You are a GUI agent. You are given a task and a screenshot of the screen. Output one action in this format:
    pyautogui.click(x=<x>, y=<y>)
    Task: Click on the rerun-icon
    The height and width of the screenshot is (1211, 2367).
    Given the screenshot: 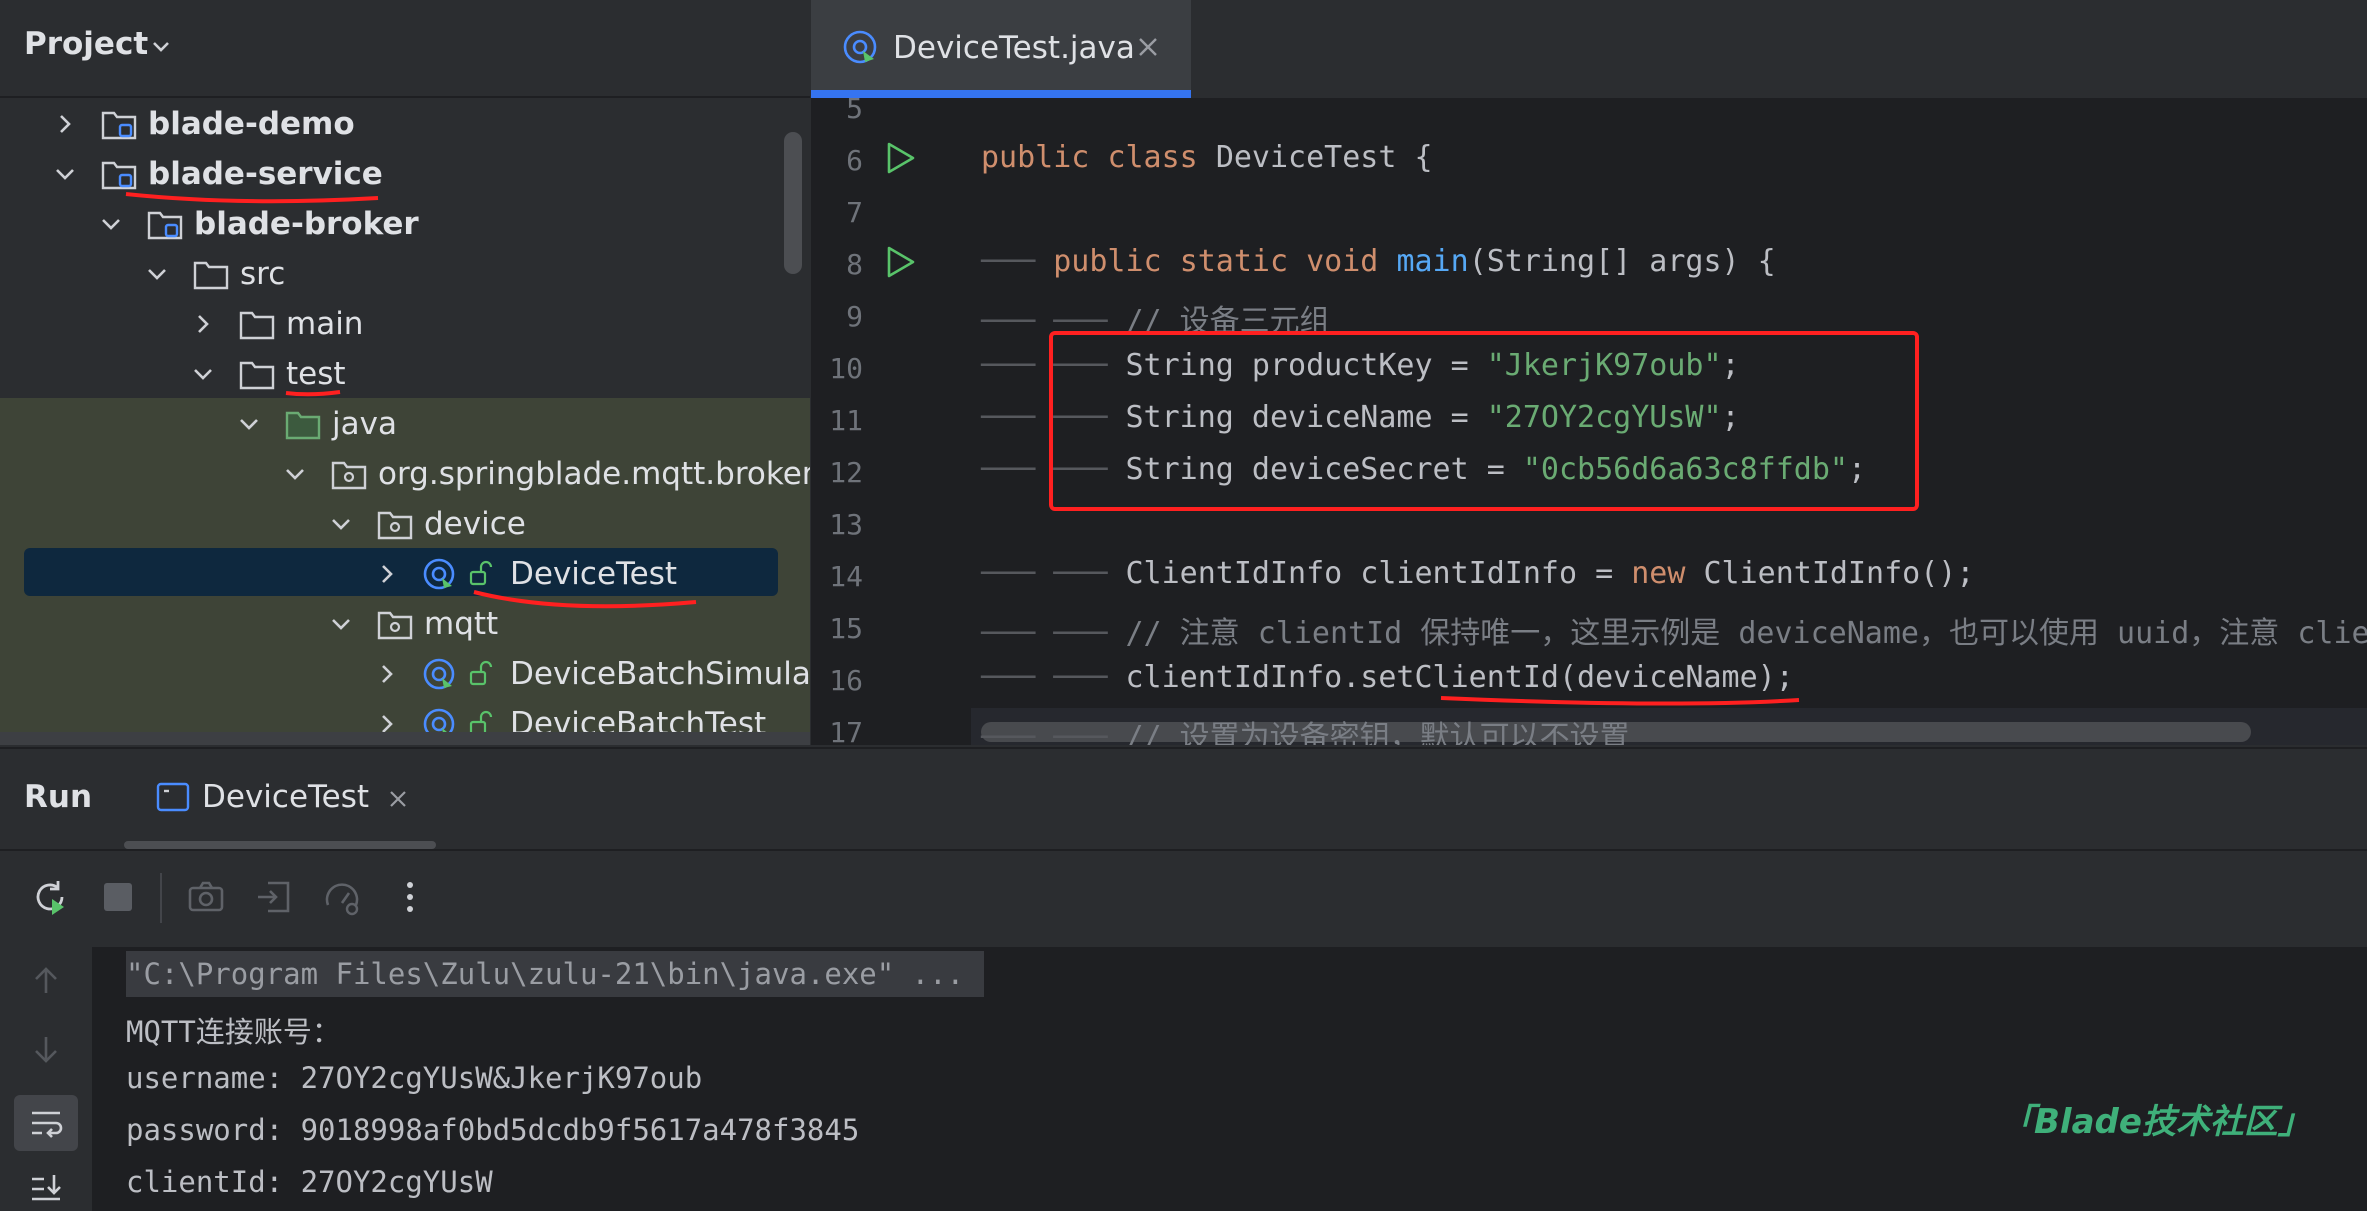 What is the action you would take?
    pyautogui.click(x=50, y=897)
    